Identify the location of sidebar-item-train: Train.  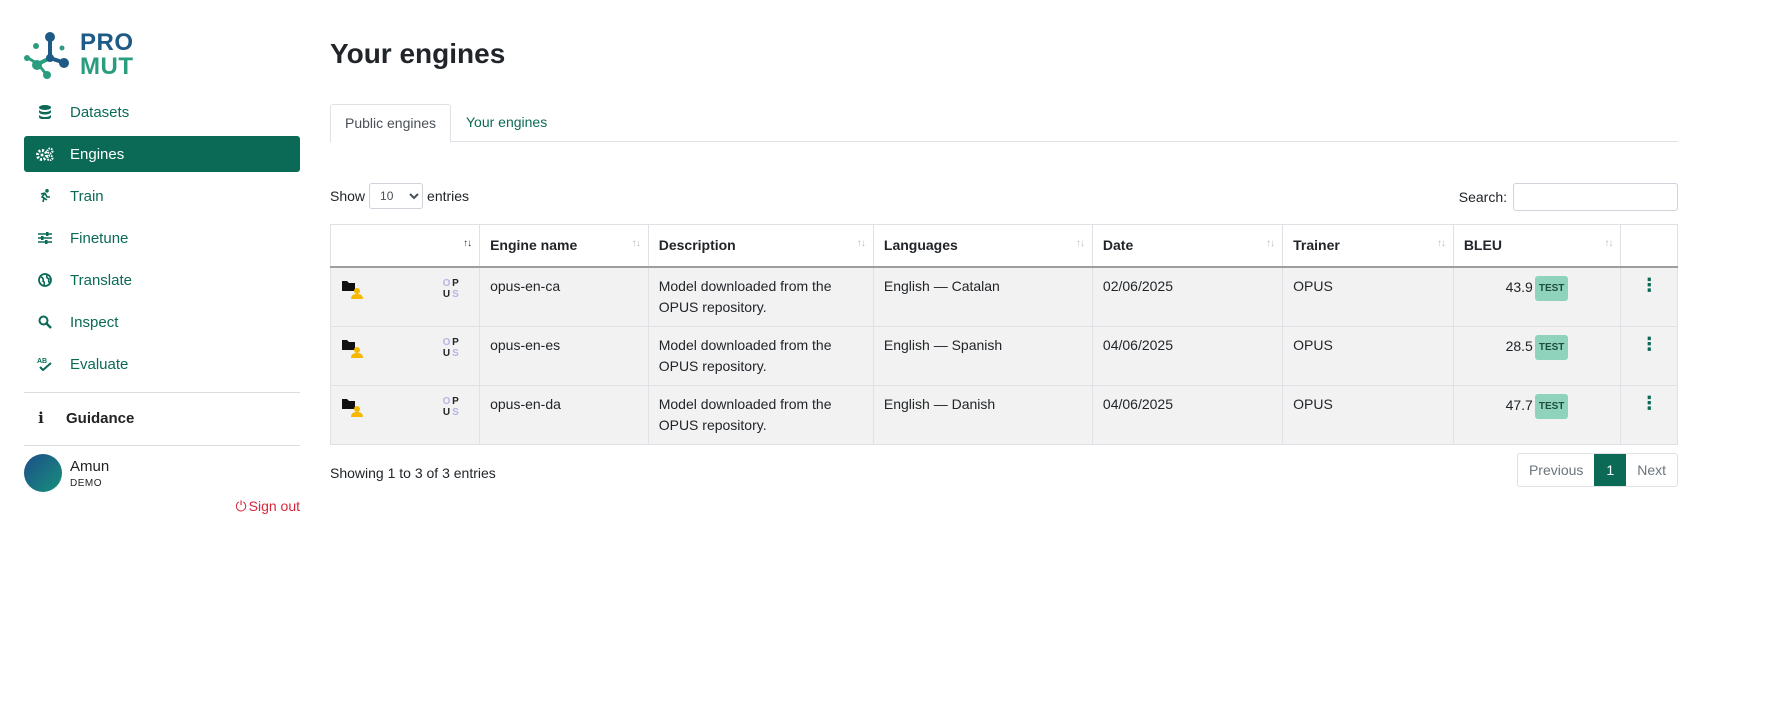
(162, 196).